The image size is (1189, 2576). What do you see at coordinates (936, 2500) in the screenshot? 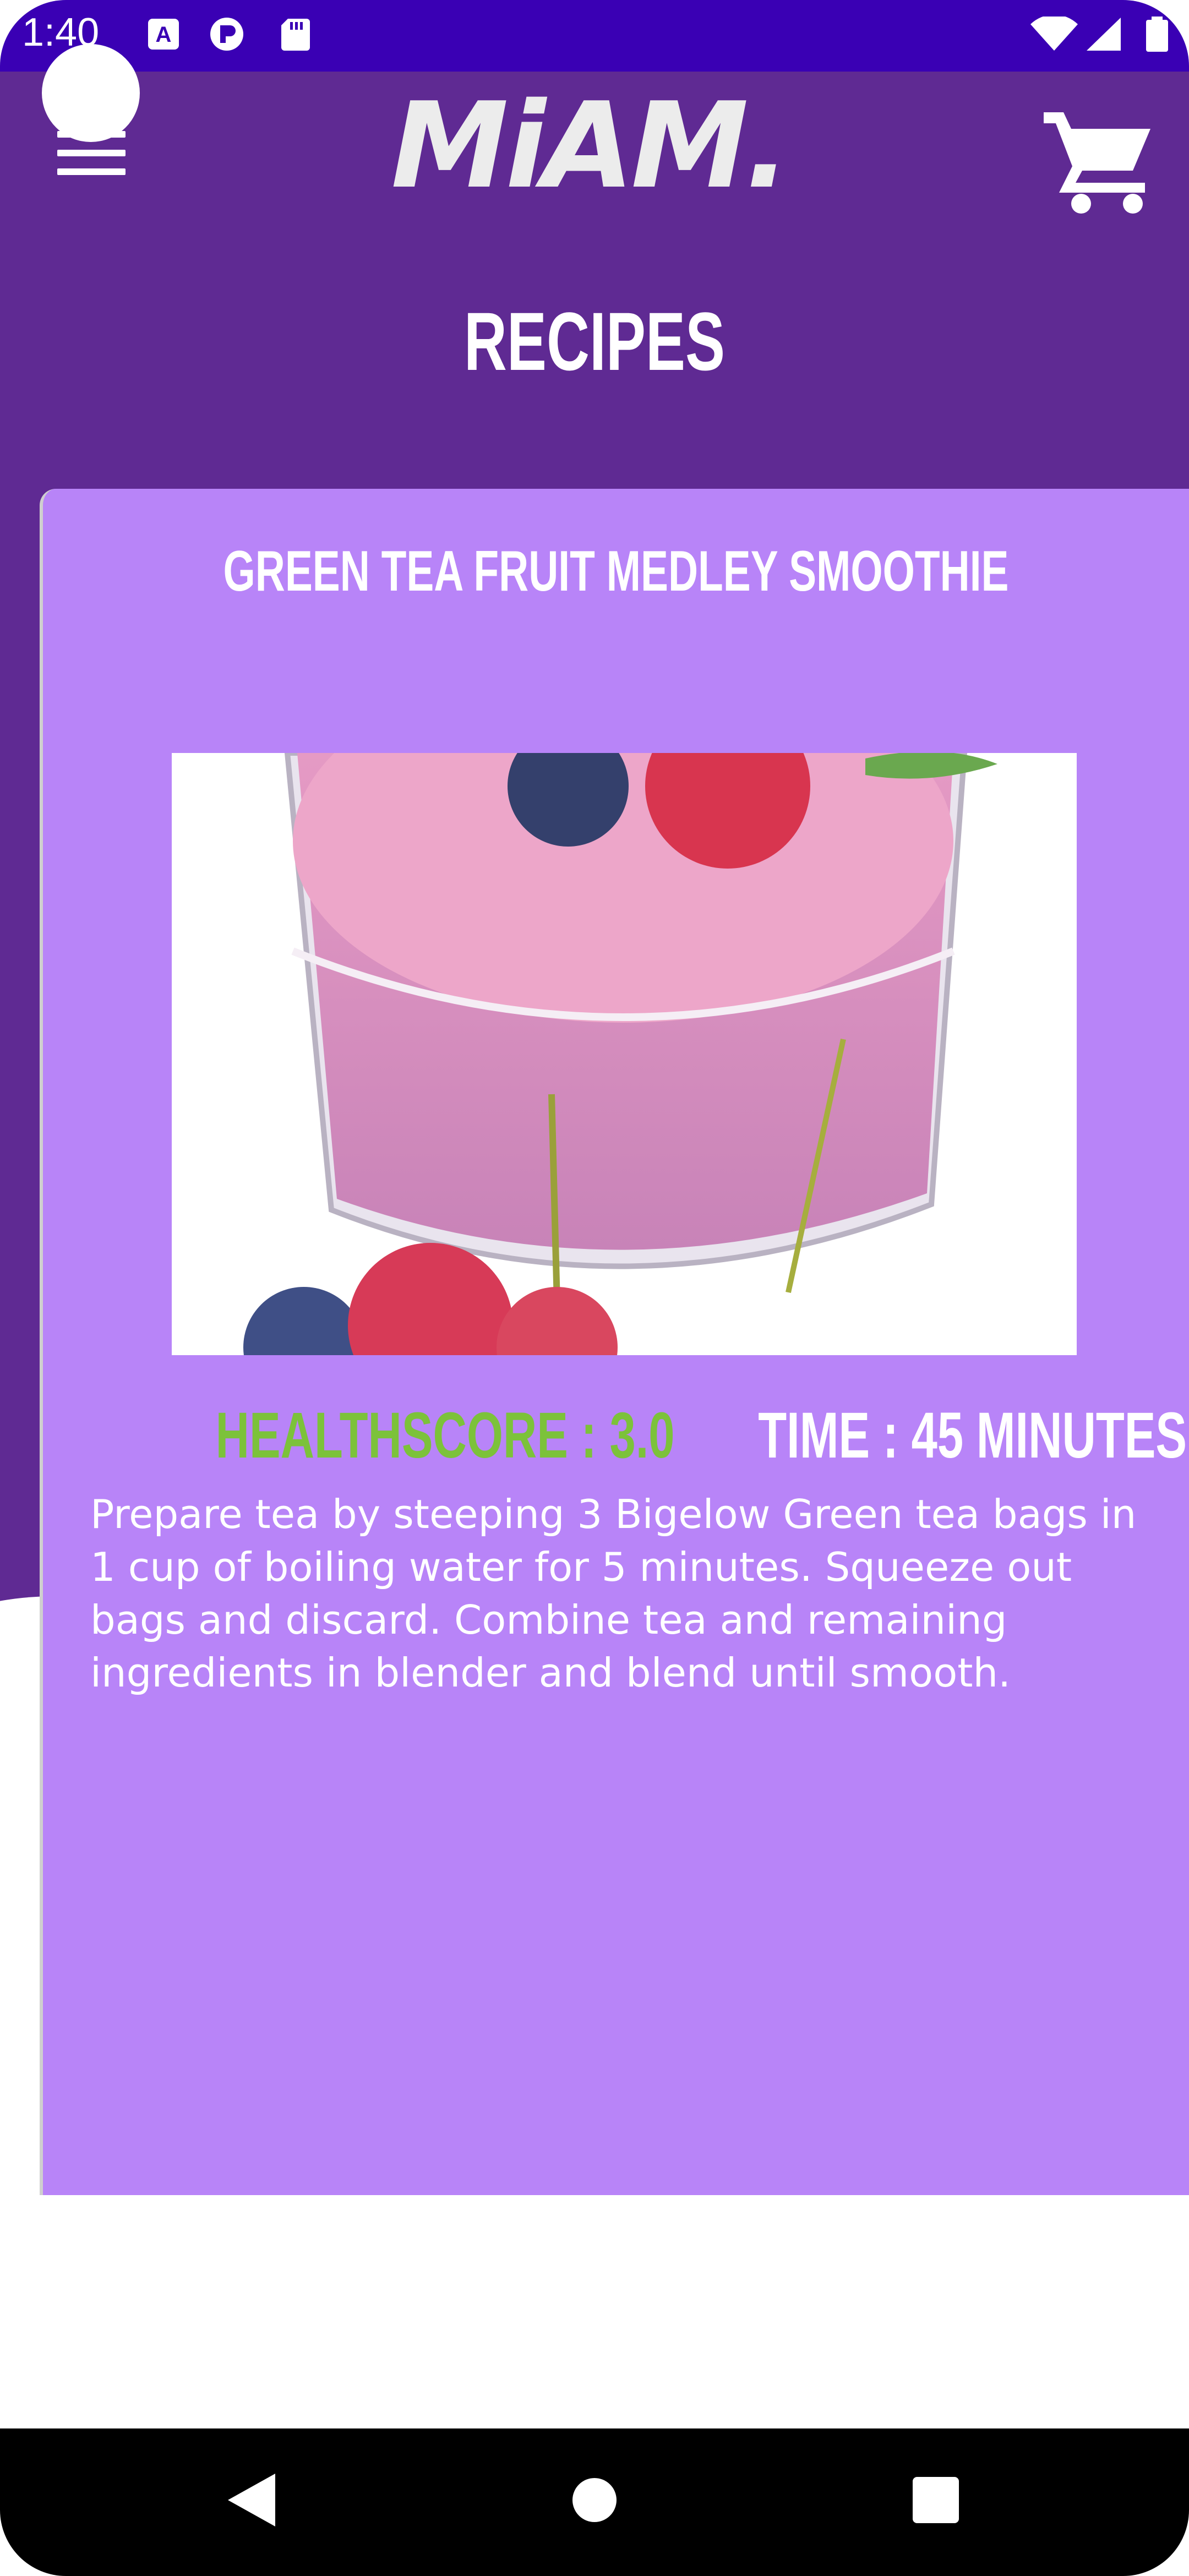
I see `recents-icon` at bounding box center [936, 2500].